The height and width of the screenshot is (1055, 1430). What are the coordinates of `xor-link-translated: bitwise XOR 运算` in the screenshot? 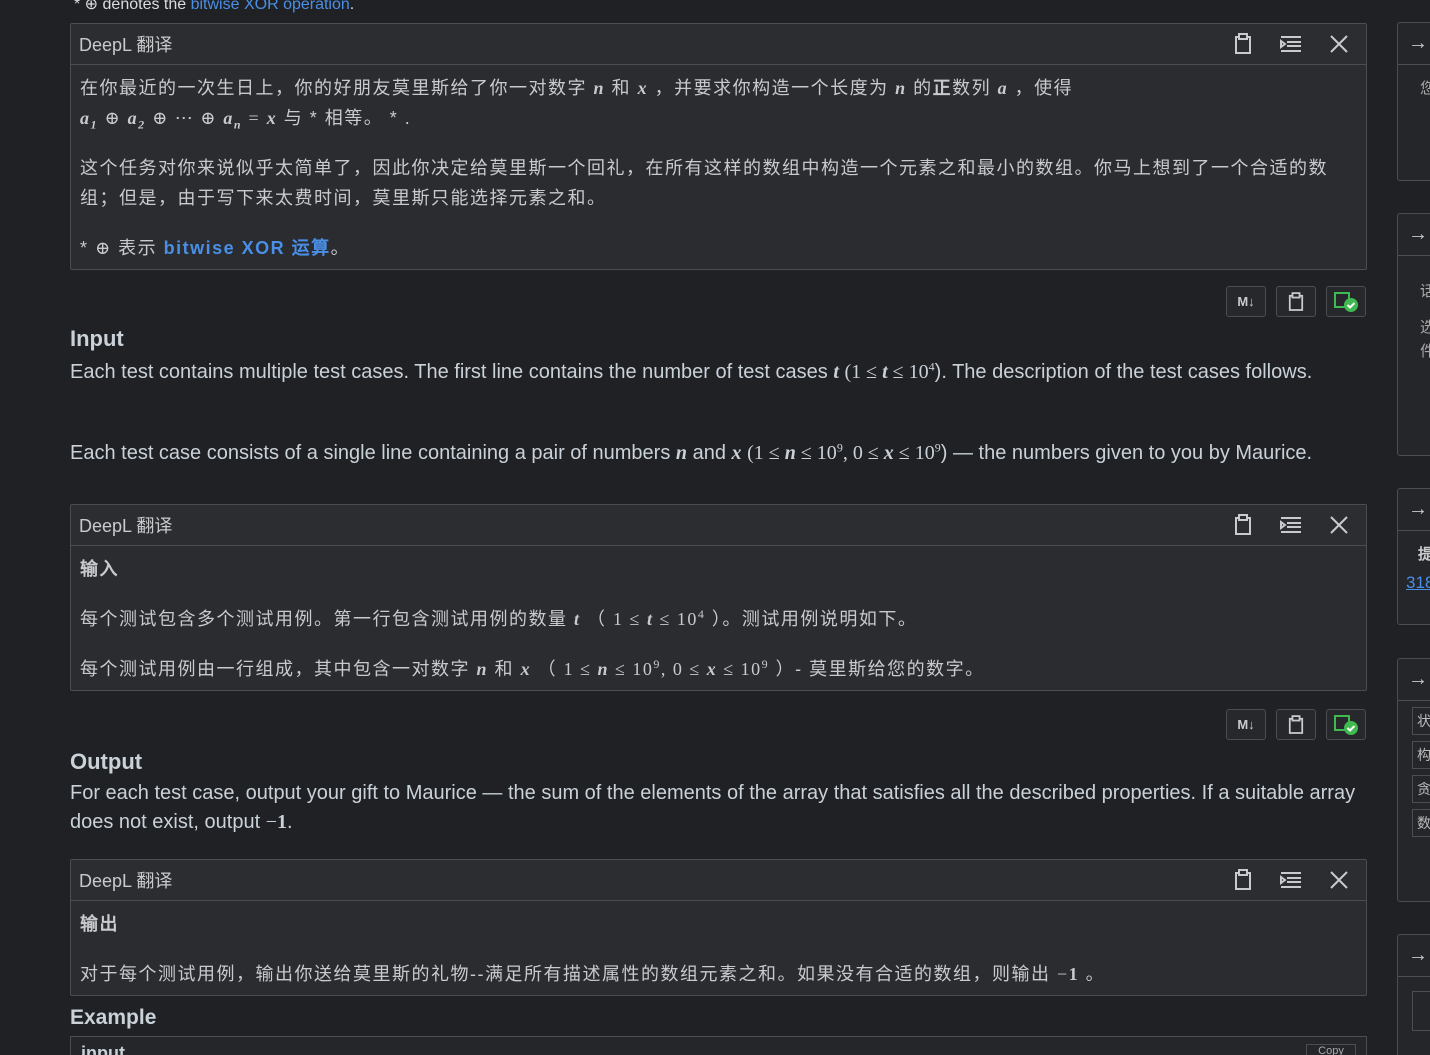 It's located at (247, 248).